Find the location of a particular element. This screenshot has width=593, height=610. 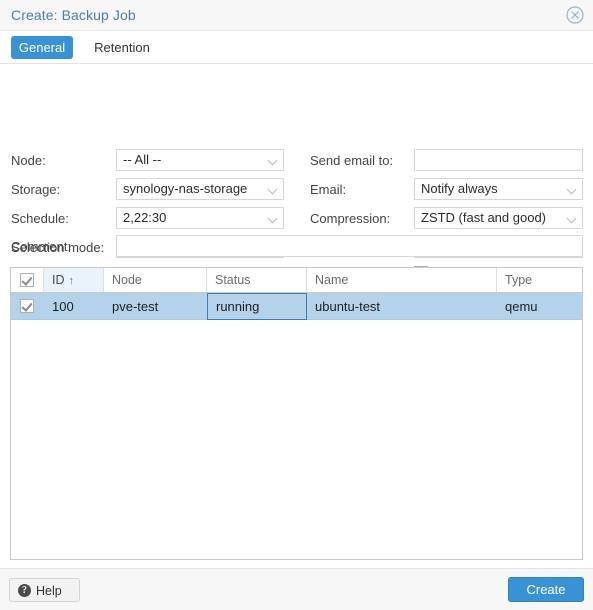

row-checkbox is located at coordinates (27, 306).